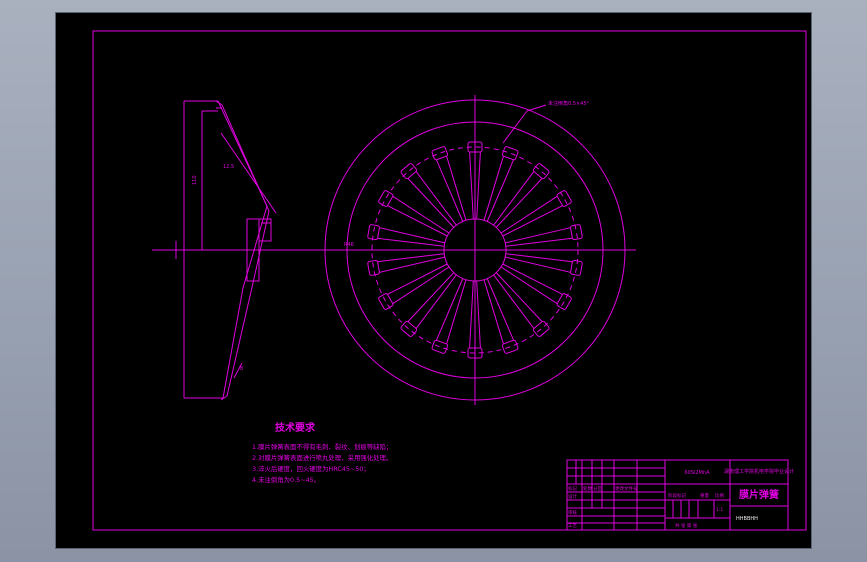 This screenshot has width=867, height=562. I want to click on tb-checker: 审核, so click(572, 512).